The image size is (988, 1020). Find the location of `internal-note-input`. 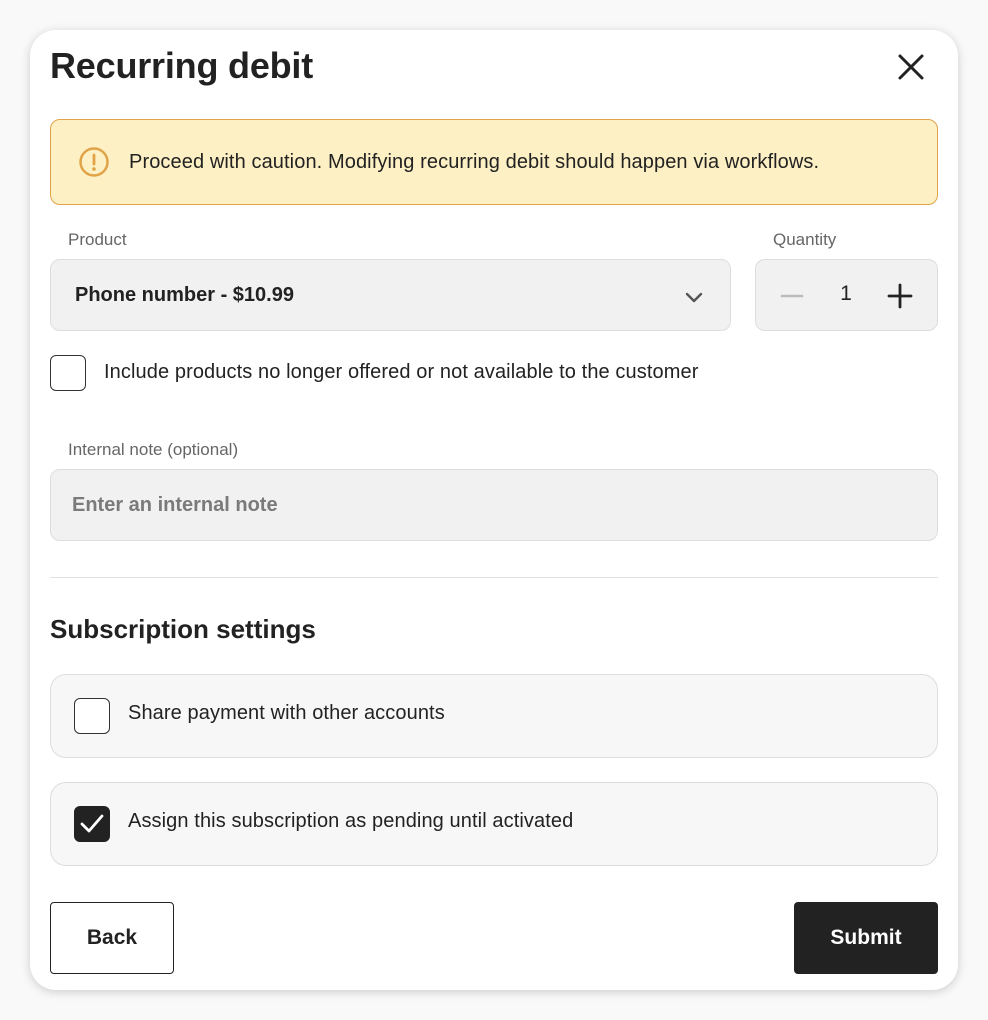

internal-note-input is located at coordinates (494, 505).